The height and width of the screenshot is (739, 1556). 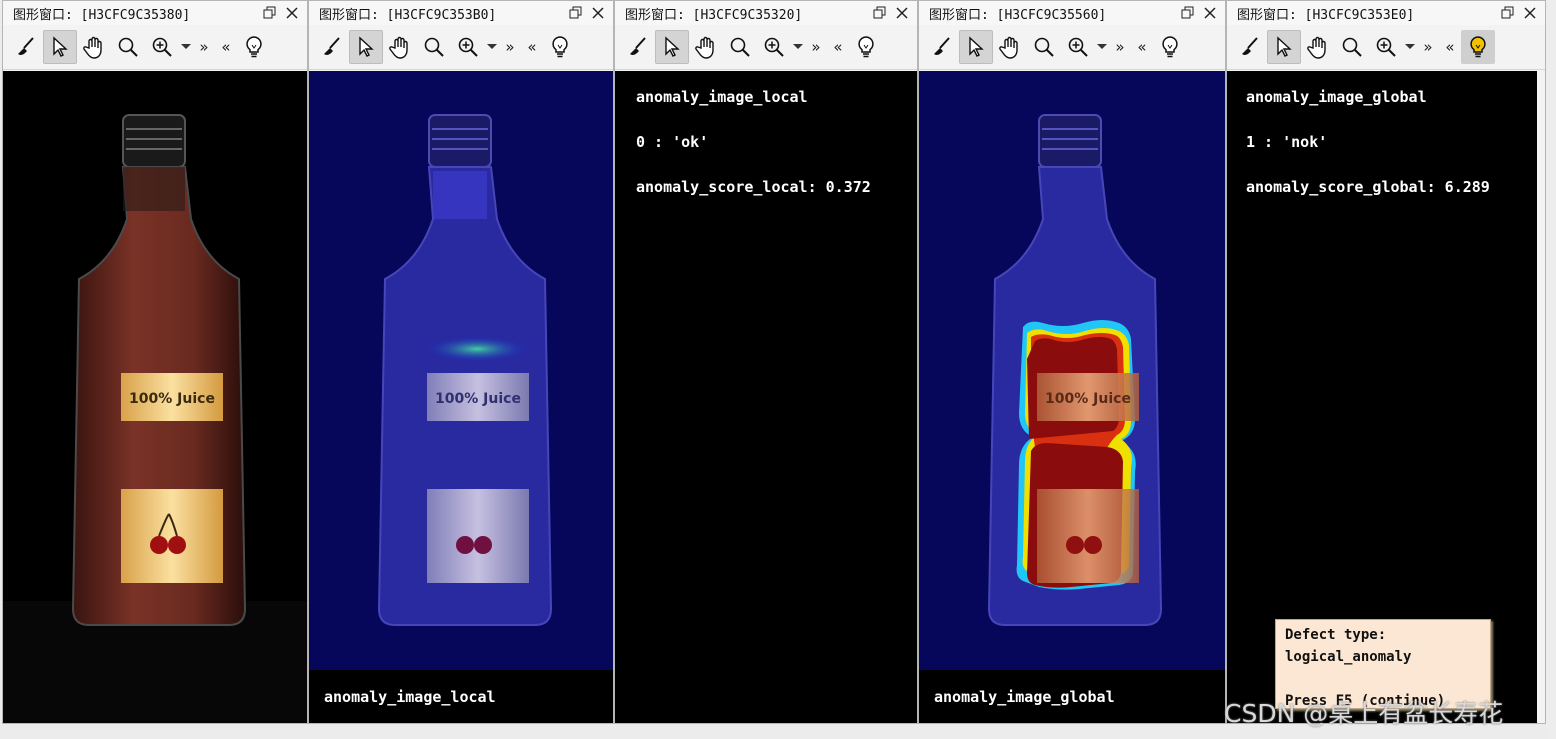 I want to click on tooltip-line-2: logical_anomaly, so click(x=1348, y=657).